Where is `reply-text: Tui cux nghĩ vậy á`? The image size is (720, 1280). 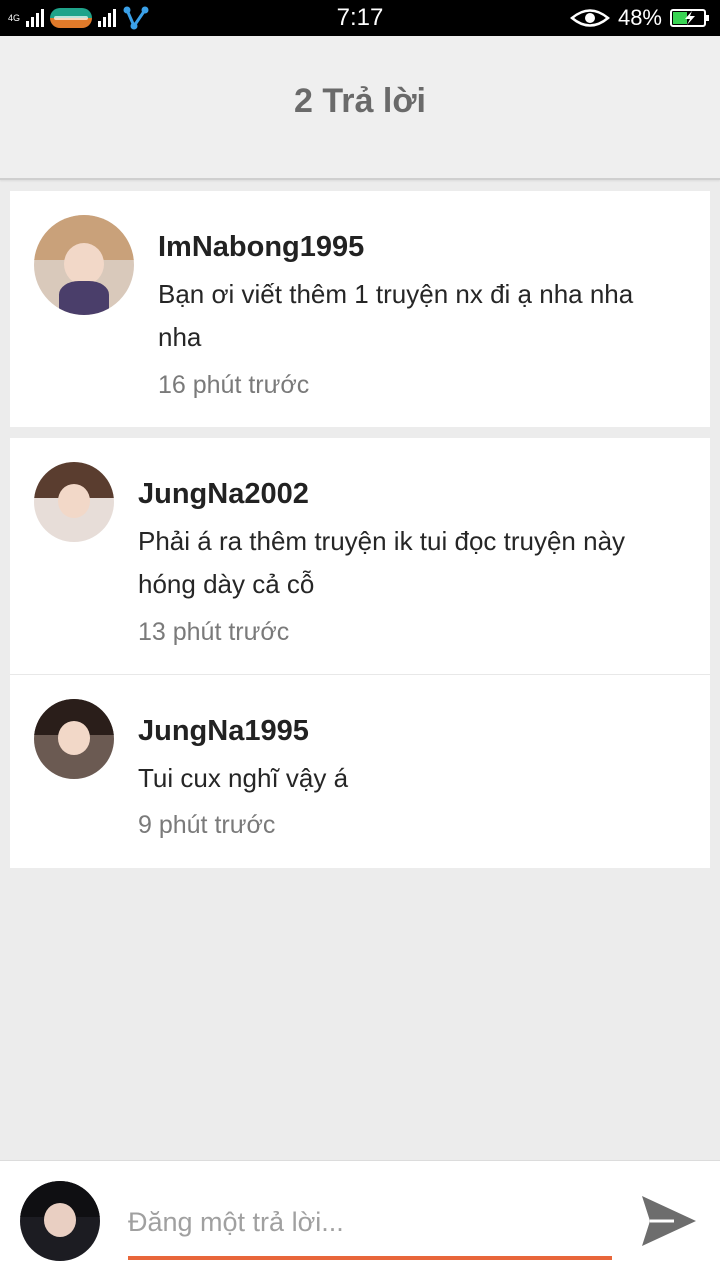 reply-text: Tui cux nghĩ vậy á is located at coordinates (243, 778).